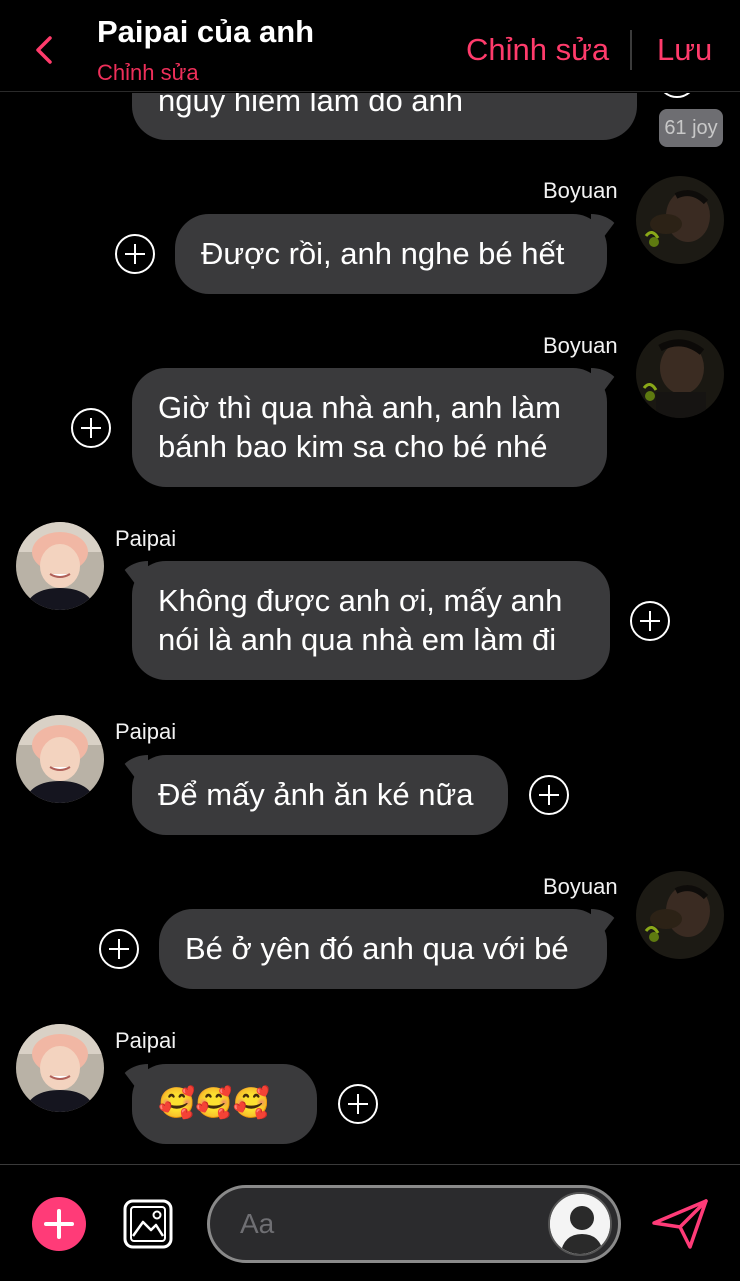 Image resolution: width=740 pixels, height=1281 pixels. What do you see at coordinates (148, 72) in the screenshot?
I see `chat-subtitle: Chỉnh sửa` at bounding box center [148, 72].